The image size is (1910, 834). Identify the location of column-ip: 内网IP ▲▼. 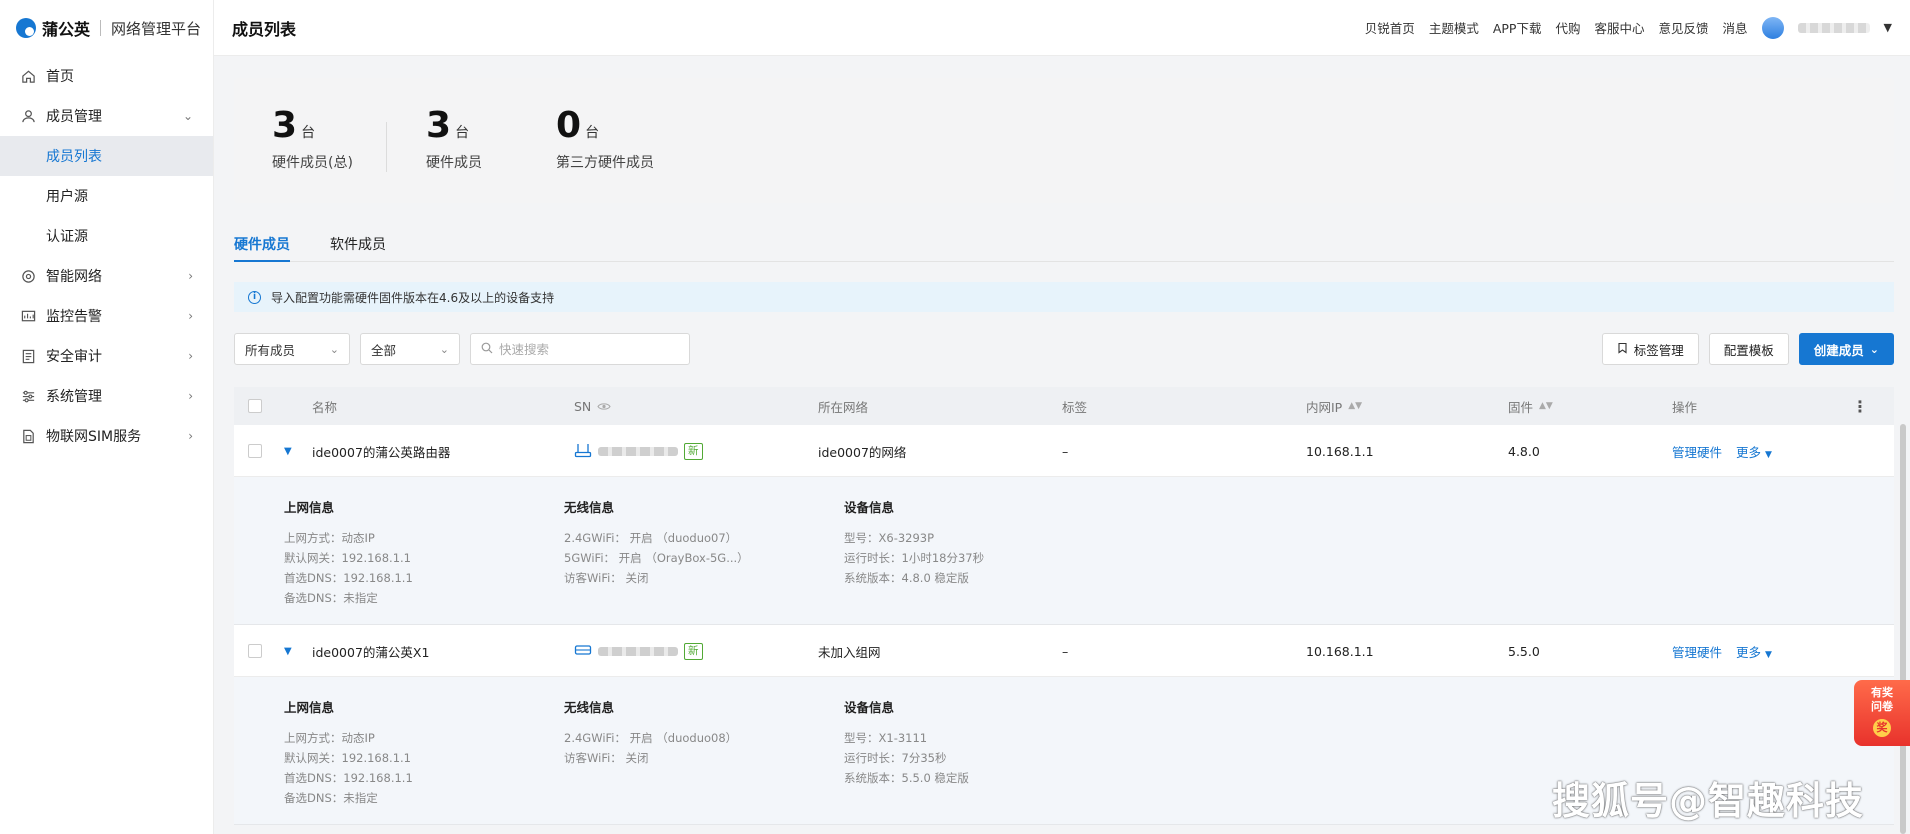
(1334, 406).